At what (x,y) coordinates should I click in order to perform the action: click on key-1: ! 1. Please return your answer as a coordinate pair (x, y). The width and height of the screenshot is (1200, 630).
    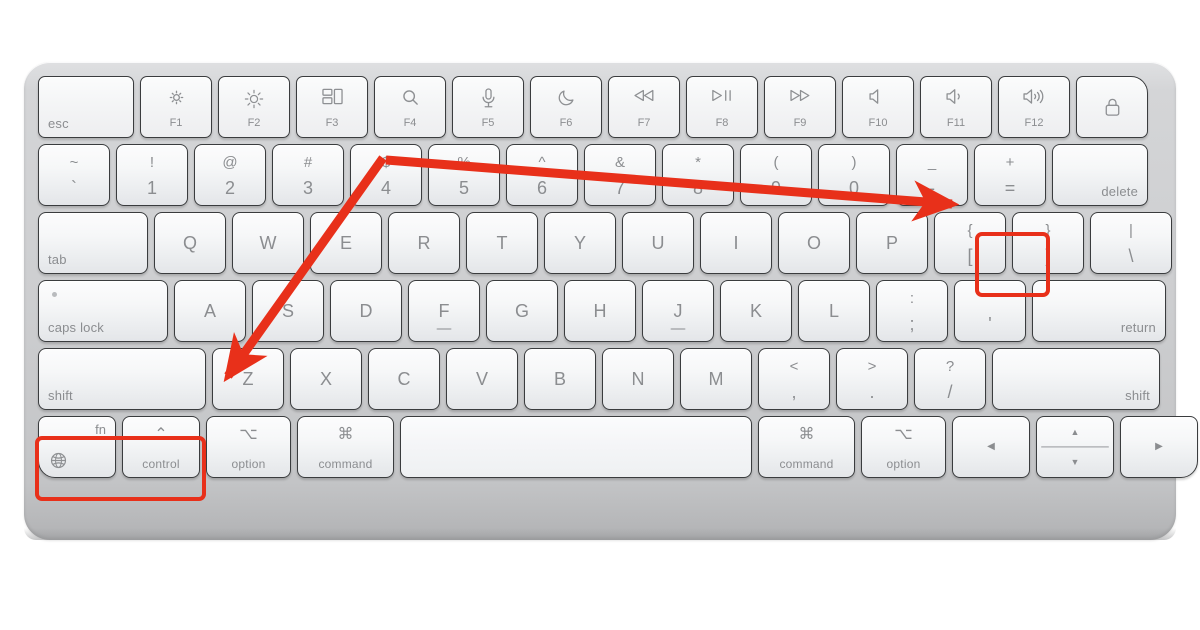
    Looking at the image, I should click on (152, 175).